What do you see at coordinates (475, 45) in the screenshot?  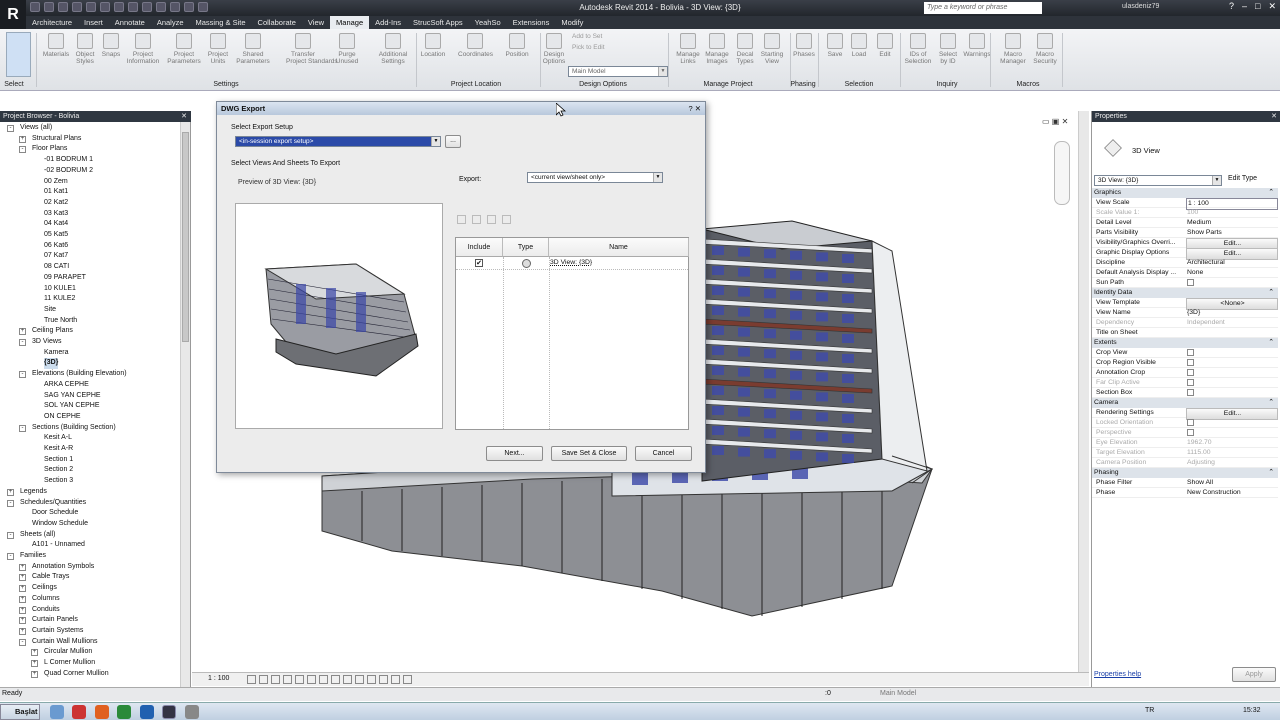 I see `coordinates-button: Coordinates` at bounding box center [475, 45].